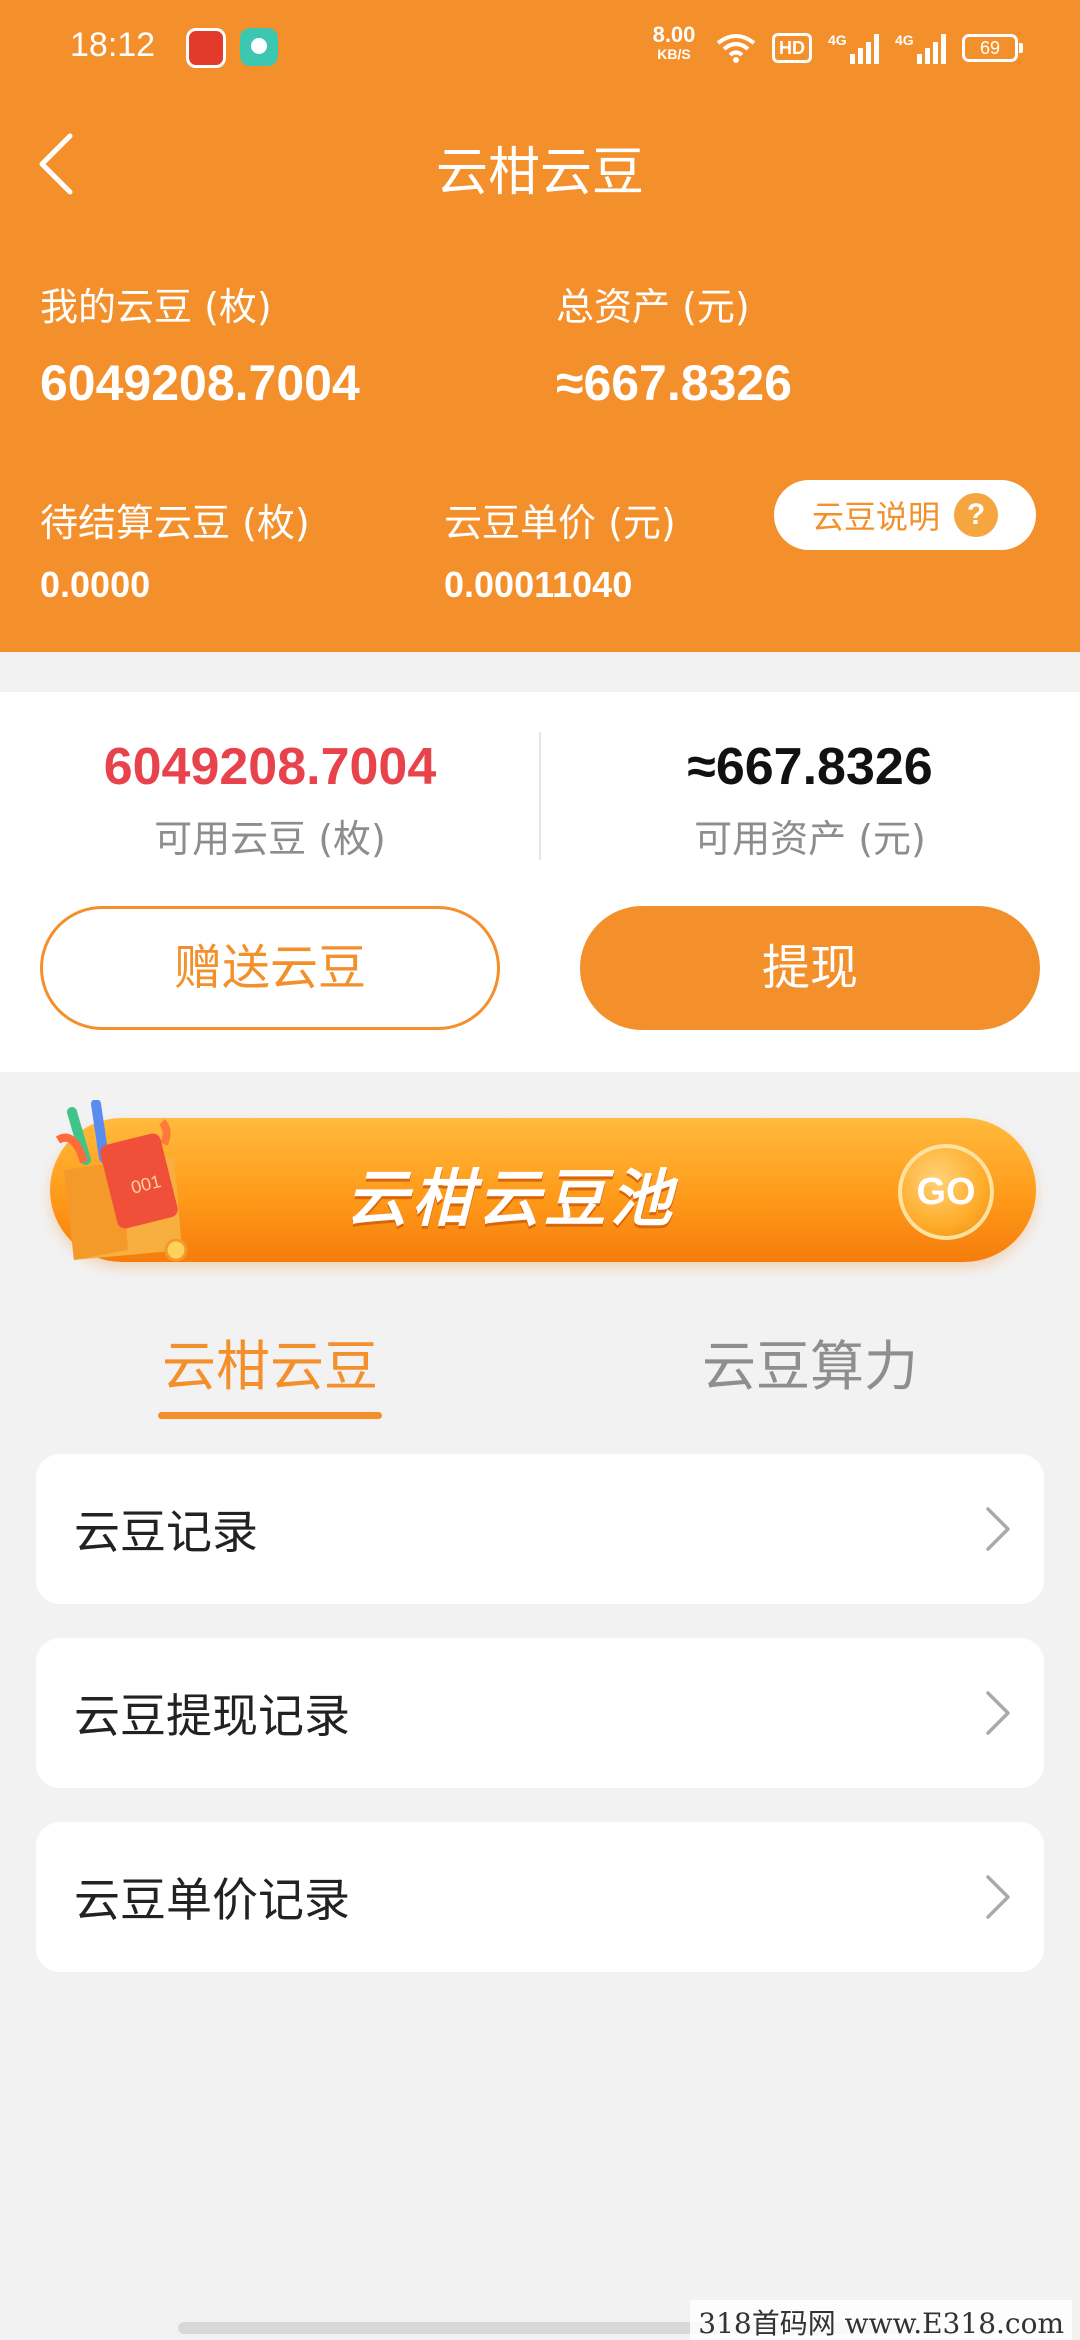 The image size is (1080, 2340). Describe the element at coordinates (539, 173) in the screenshot. I see `page-title: 云柑云豆` at that location.